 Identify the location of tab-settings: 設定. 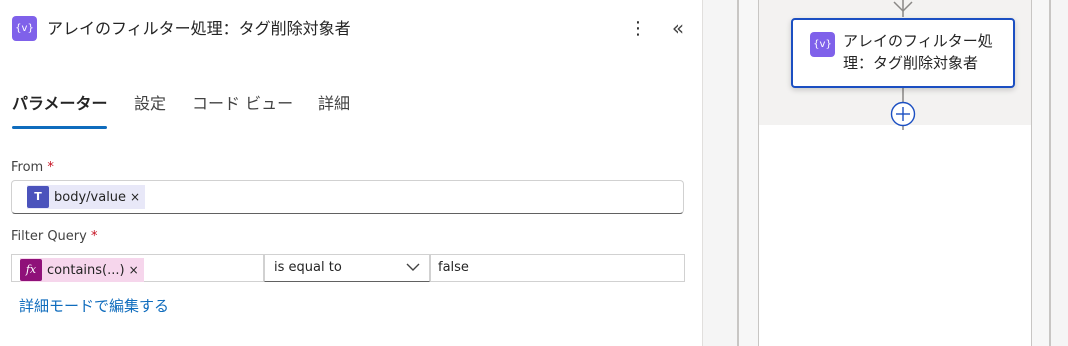
(150, 104).